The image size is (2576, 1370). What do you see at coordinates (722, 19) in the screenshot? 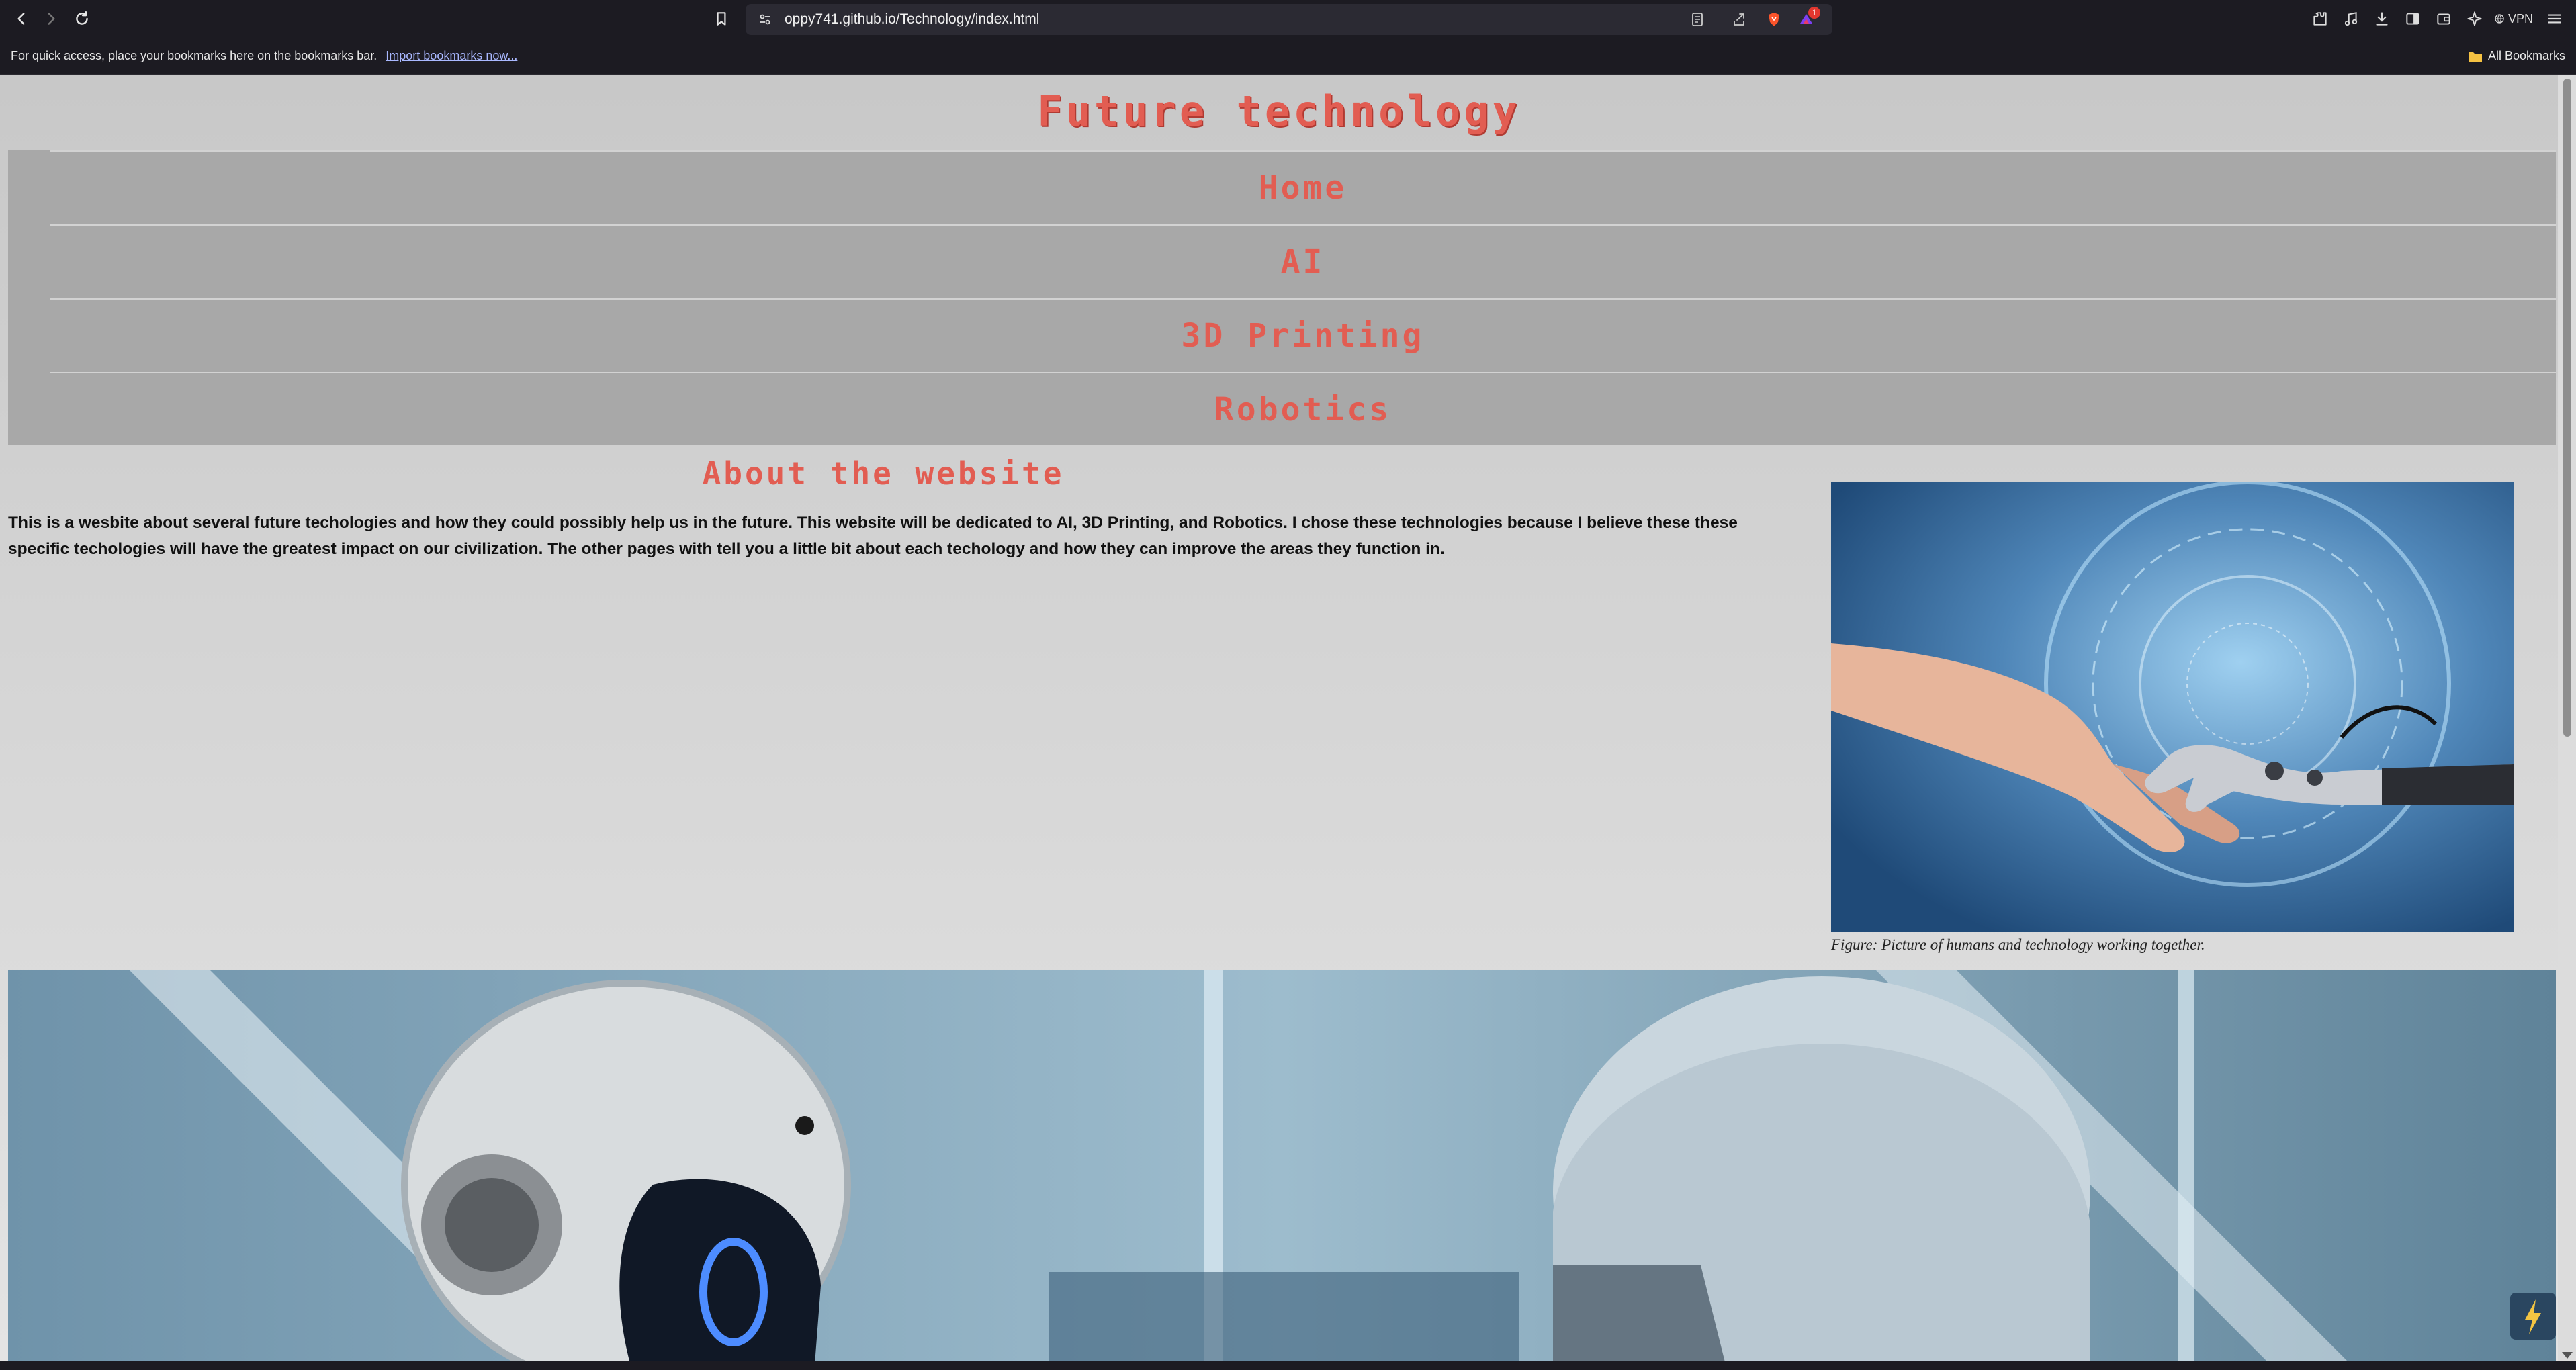
I see `bookmark-icon` at bounding box center [722, 19].